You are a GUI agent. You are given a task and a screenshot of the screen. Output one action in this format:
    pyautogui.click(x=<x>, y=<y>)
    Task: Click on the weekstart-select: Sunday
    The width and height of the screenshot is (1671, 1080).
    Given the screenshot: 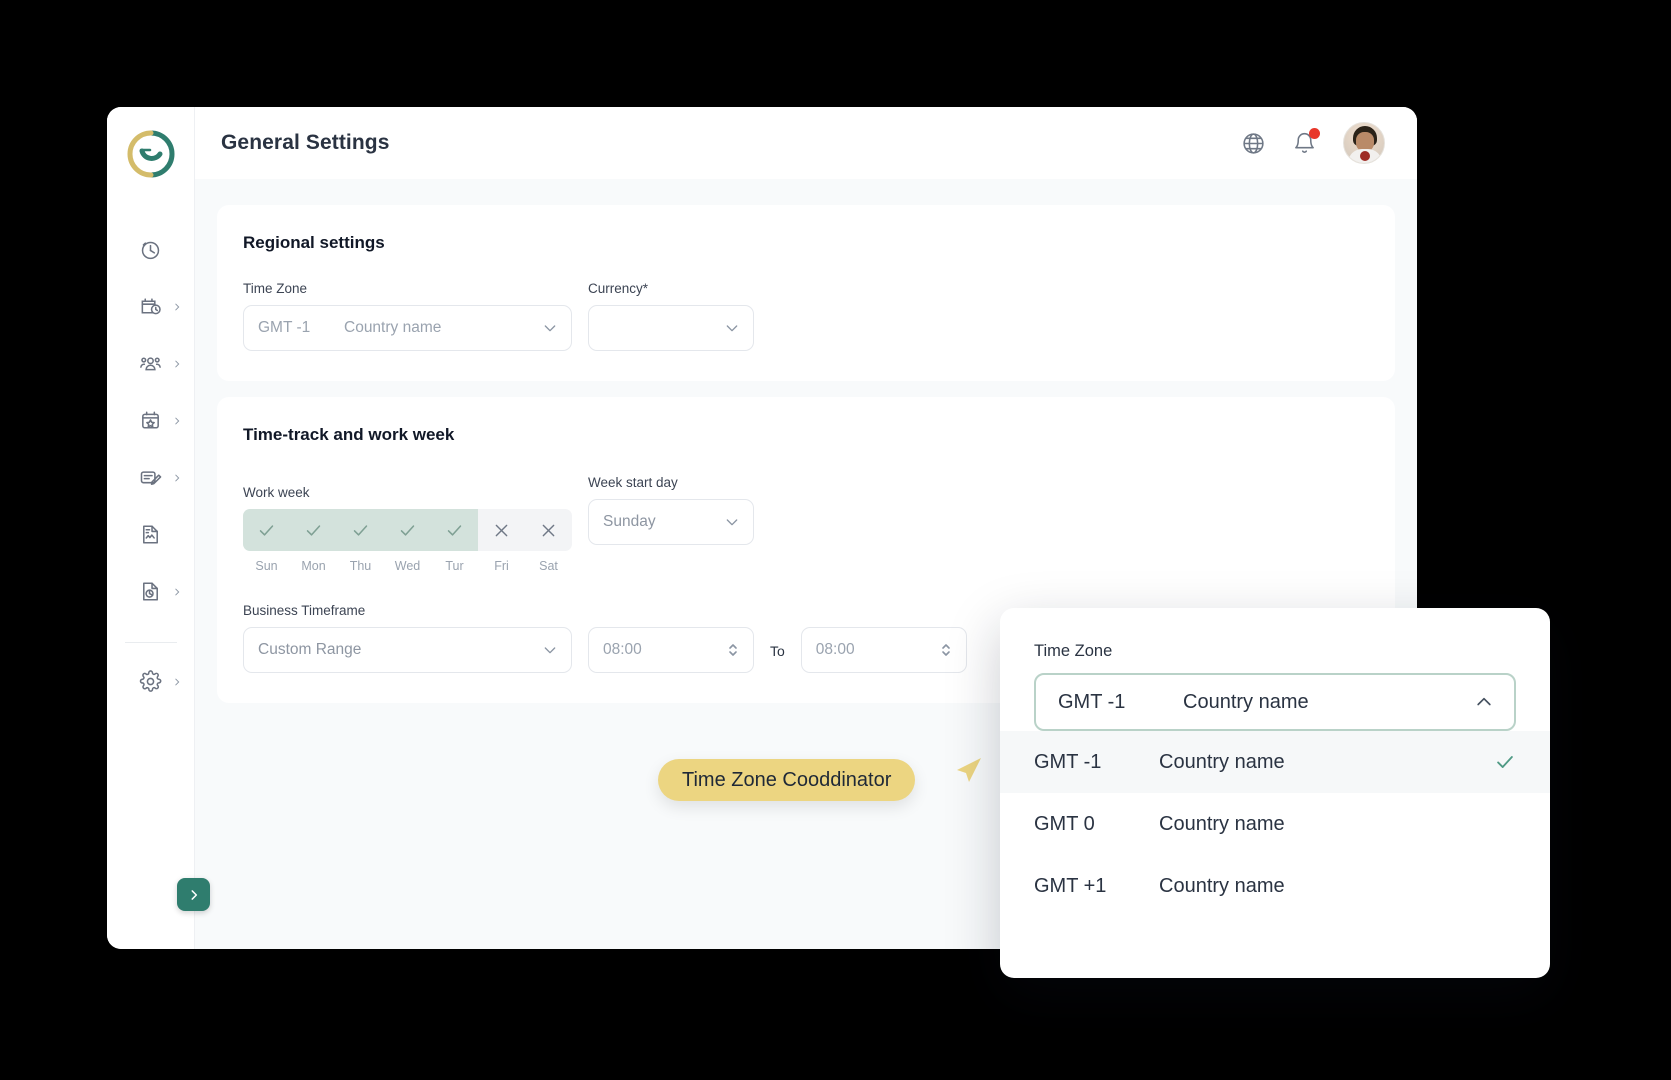 What is the action you would take?
    pyautogui.click(x=671, y=522)
    